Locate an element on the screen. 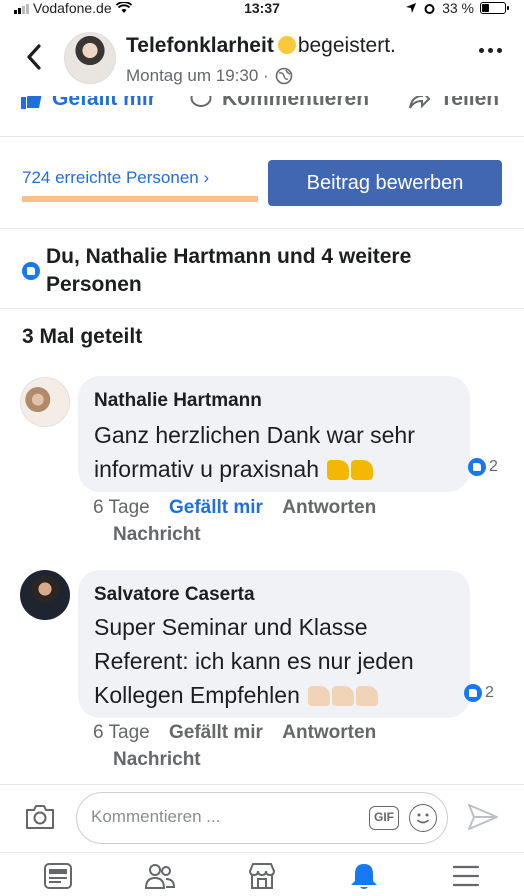  send-icon is located at coordinates (483, 817).